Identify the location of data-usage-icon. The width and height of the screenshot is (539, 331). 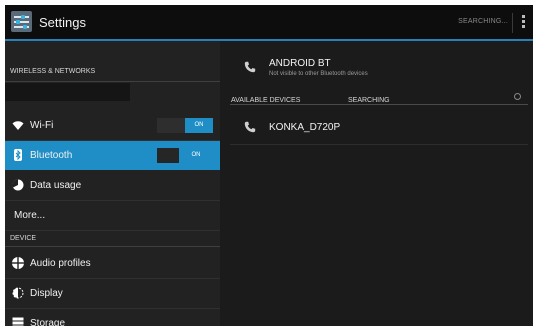
(18, 185).